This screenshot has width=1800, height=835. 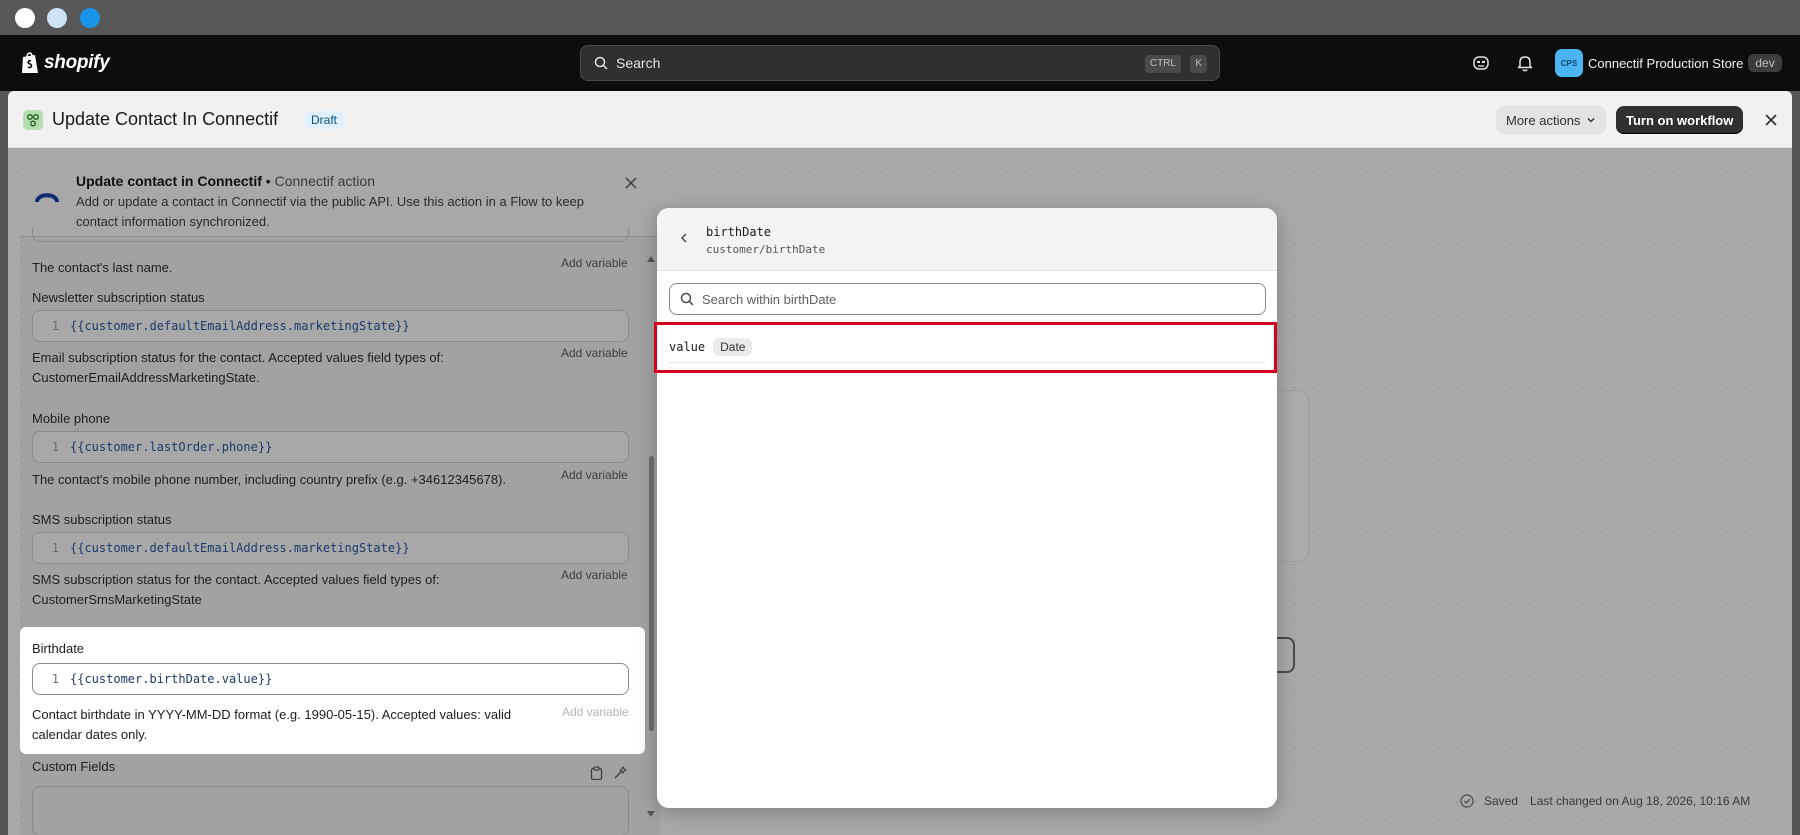 What do you see at coordinates (171, 679) in the screenshot?
I see `birthdate-value: {{customer.birthDate.value}}` at bounding box center [171, 679].